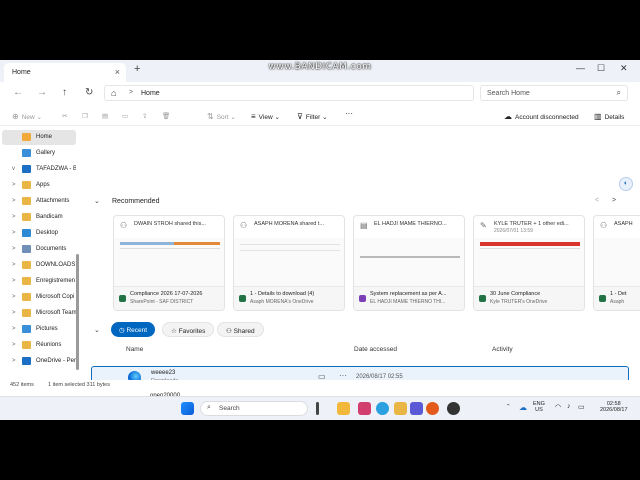 The height and width of the screenshot is (480, 640). Describe the element at coordinates (144, 116) in the screenshot. I see `share-icon: ⇪` at that location.